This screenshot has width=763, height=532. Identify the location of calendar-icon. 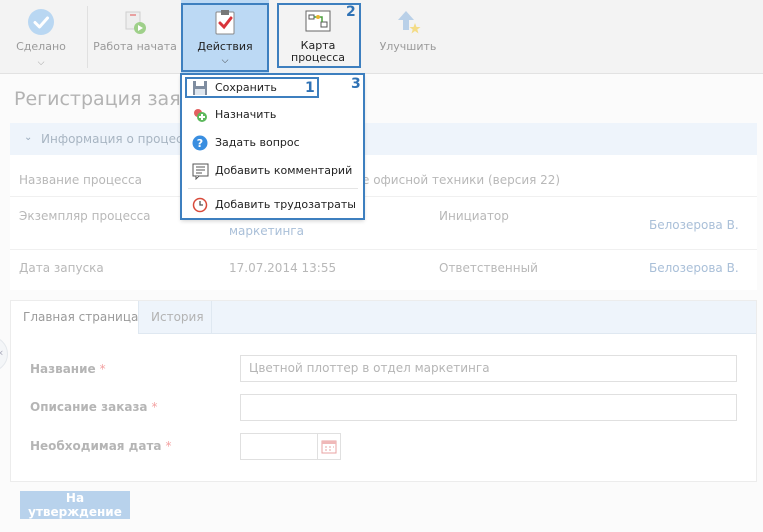
(329, 447).